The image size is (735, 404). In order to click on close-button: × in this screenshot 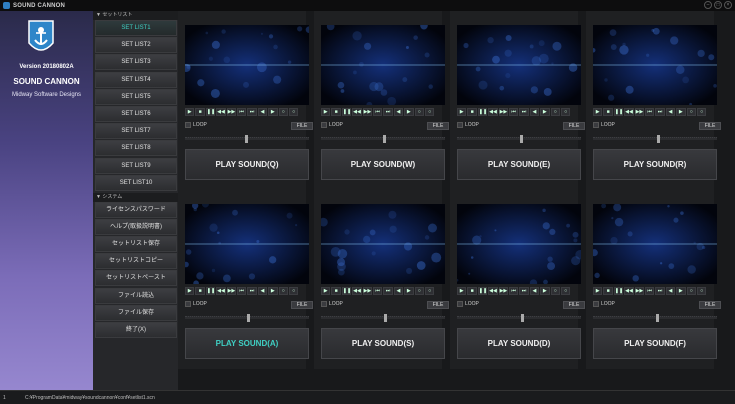, I will do `click(728, 5)`.